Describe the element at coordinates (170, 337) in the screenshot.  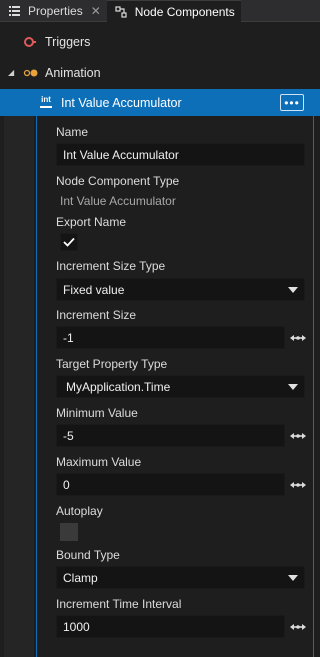
I see `increment-size-field: -1` at that location.